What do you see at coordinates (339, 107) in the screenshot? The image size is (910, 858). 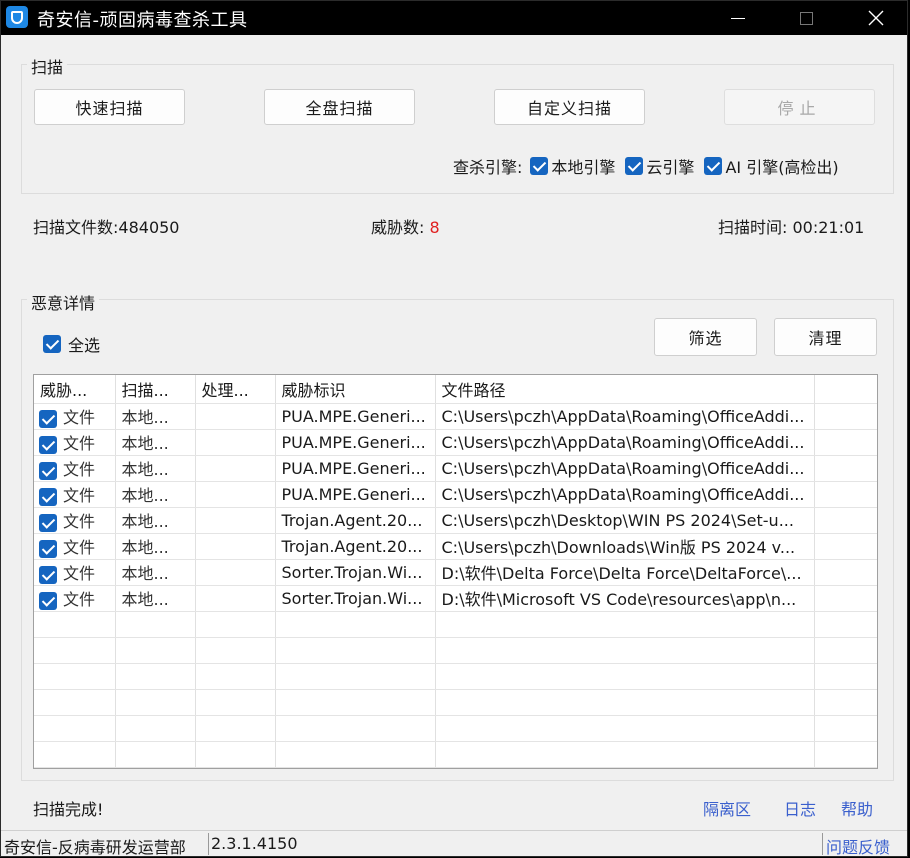 I see `full-scan-button: 全盘扫描` at bounding box center [339, 107].